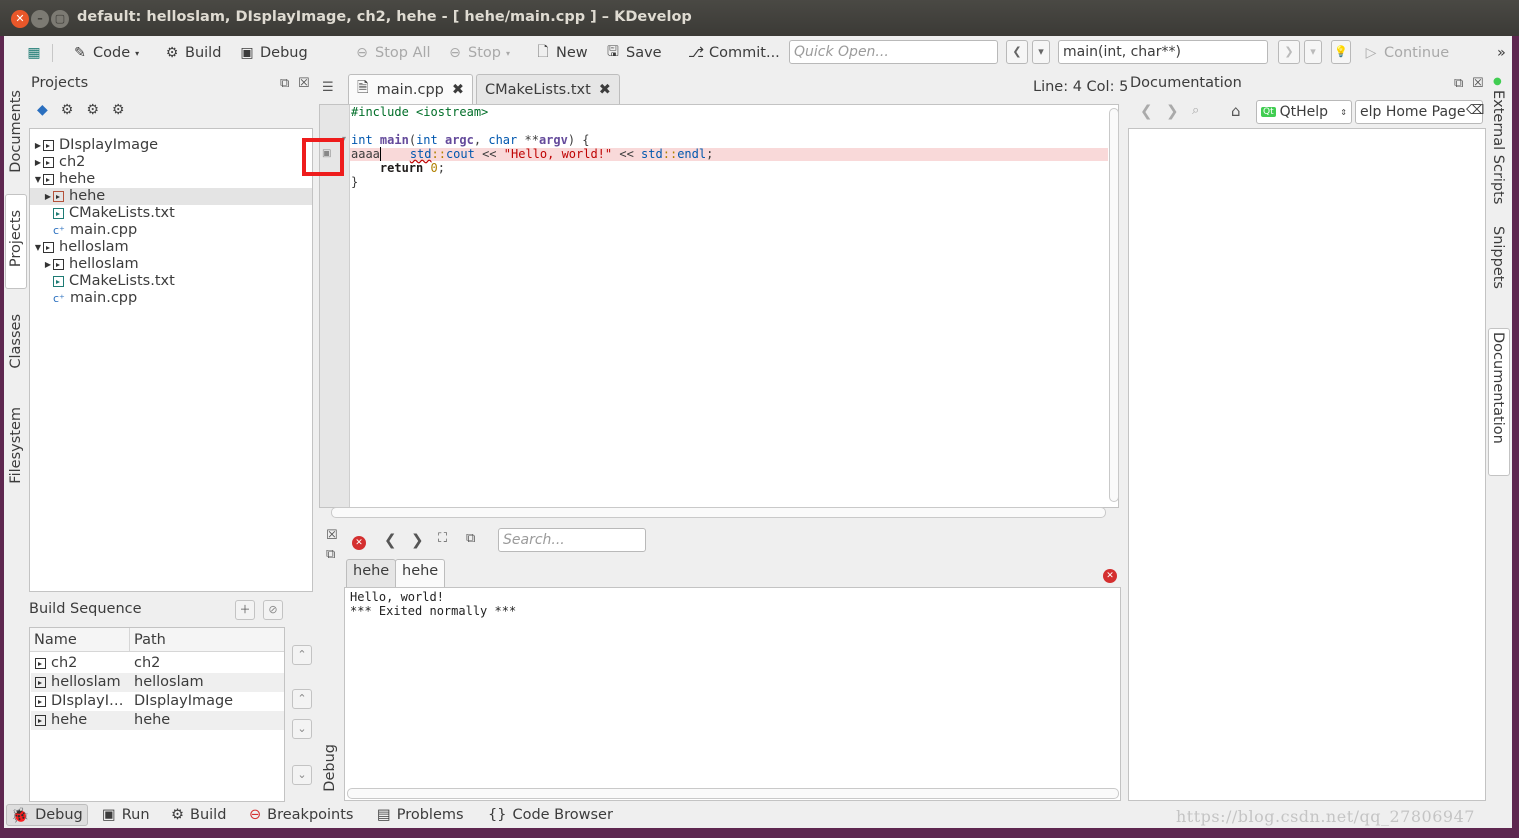  What do you see at coordinates (1419, 112) in the screenshot?
I see `documentation-page-field: elp Home Page` at bounding box center [1419, 112].